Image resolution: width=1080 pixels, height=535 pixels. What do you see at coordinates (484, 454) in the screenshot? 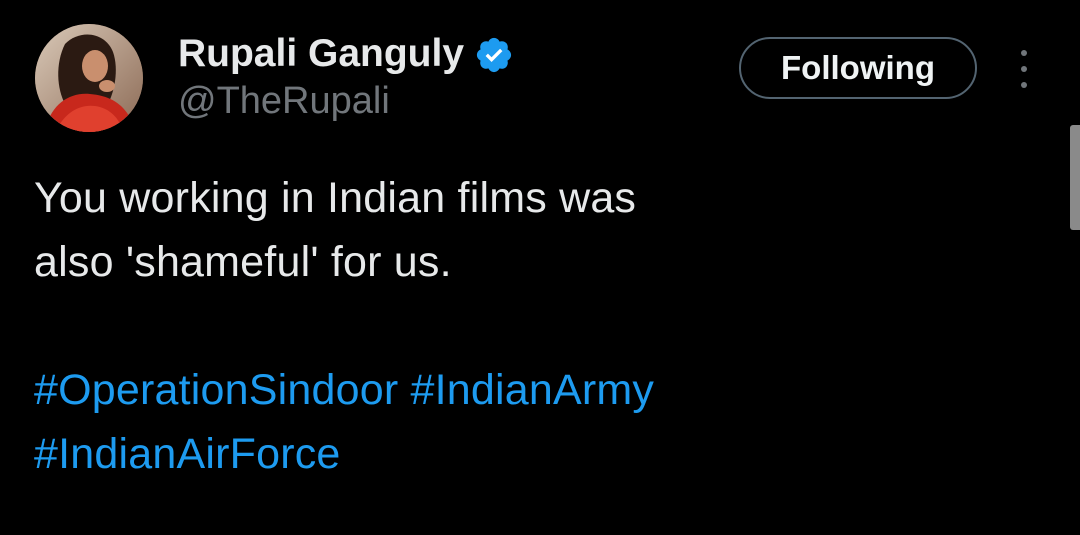
I see `hashtag-line: #IndianAirForce` at bounding box center [484, 454].